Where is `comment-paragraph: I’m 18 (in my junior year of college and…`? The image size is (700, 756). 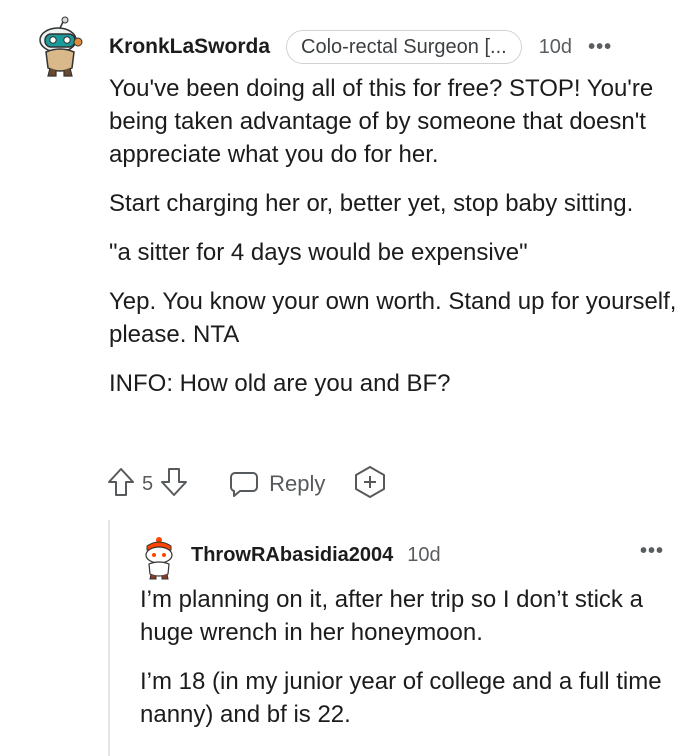
comment-paragraph: I’m 18 (in my junior year of college and… is located at coordinates (401, 698).